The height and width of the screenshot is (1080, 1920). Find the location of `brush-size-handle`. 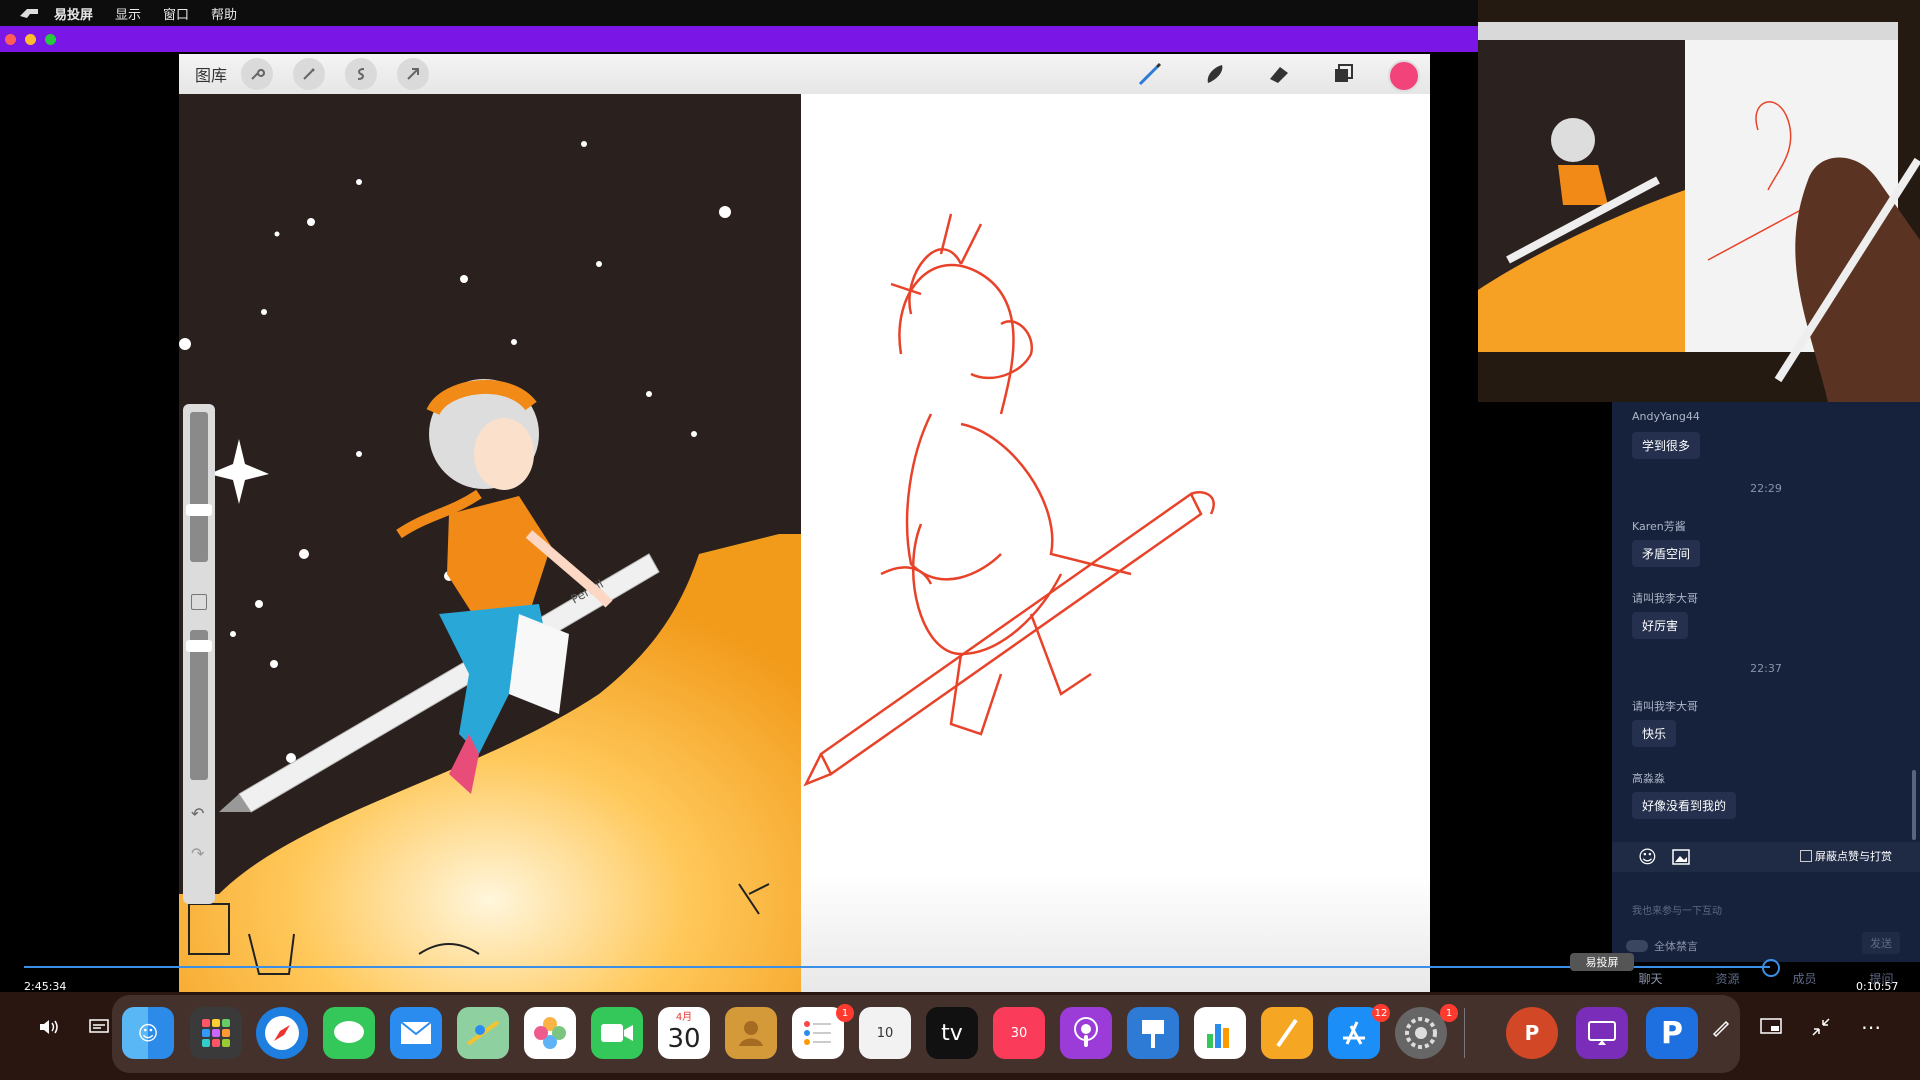

brush-size-handle is located at coordinates (199, 510).